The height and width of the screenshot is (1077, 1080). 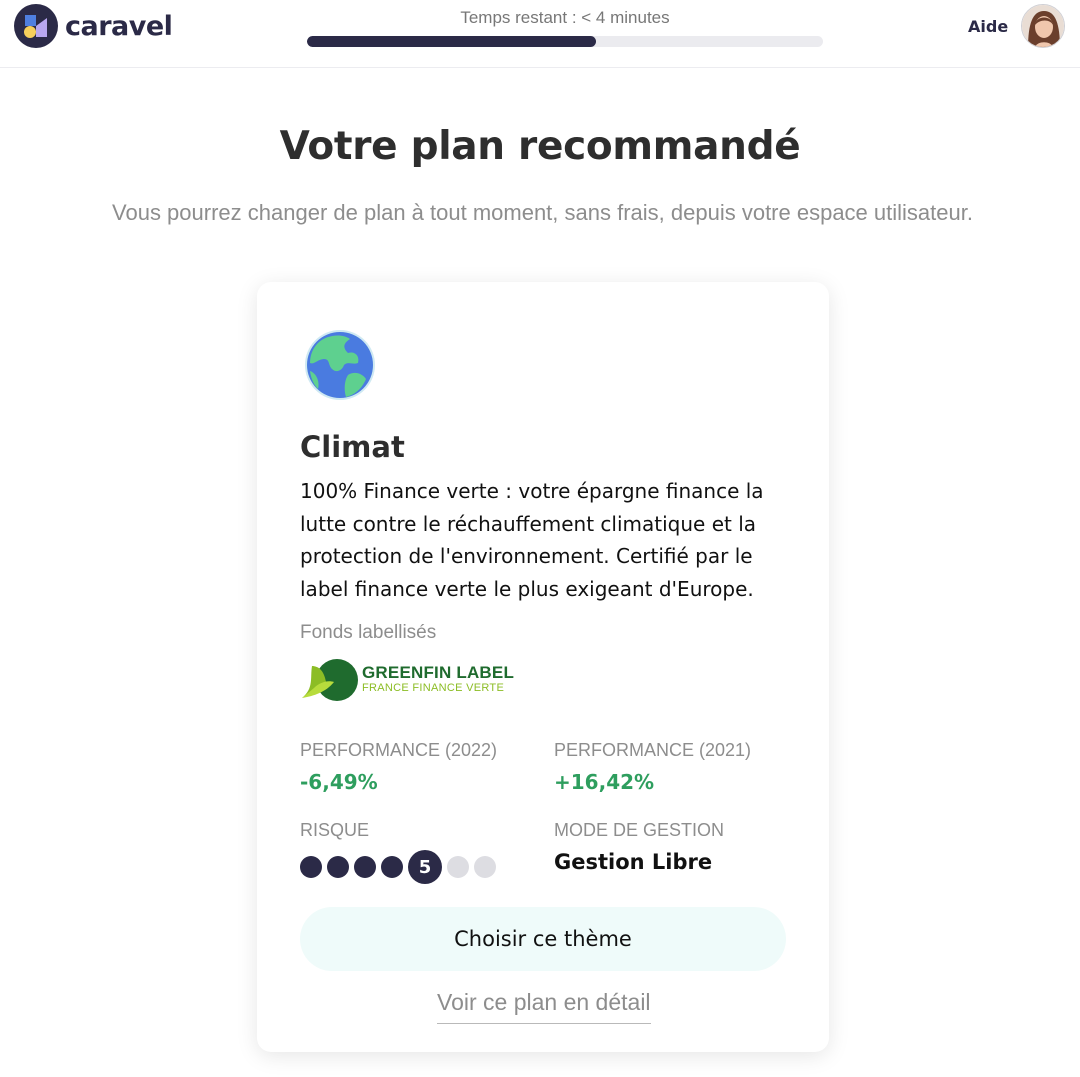 I want to click on perf-2021-label: PERFORMANCE (2021), so click(x=653, y=750).